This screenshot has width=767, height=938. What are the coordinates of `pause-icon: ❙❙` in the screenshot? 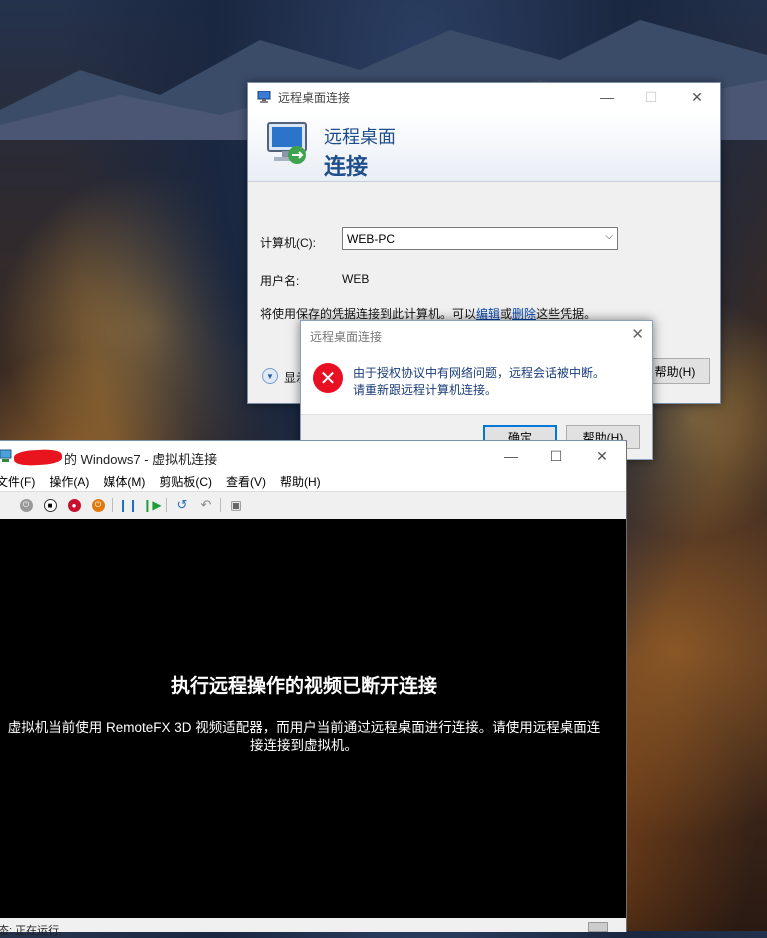 It's located at (128, 505).